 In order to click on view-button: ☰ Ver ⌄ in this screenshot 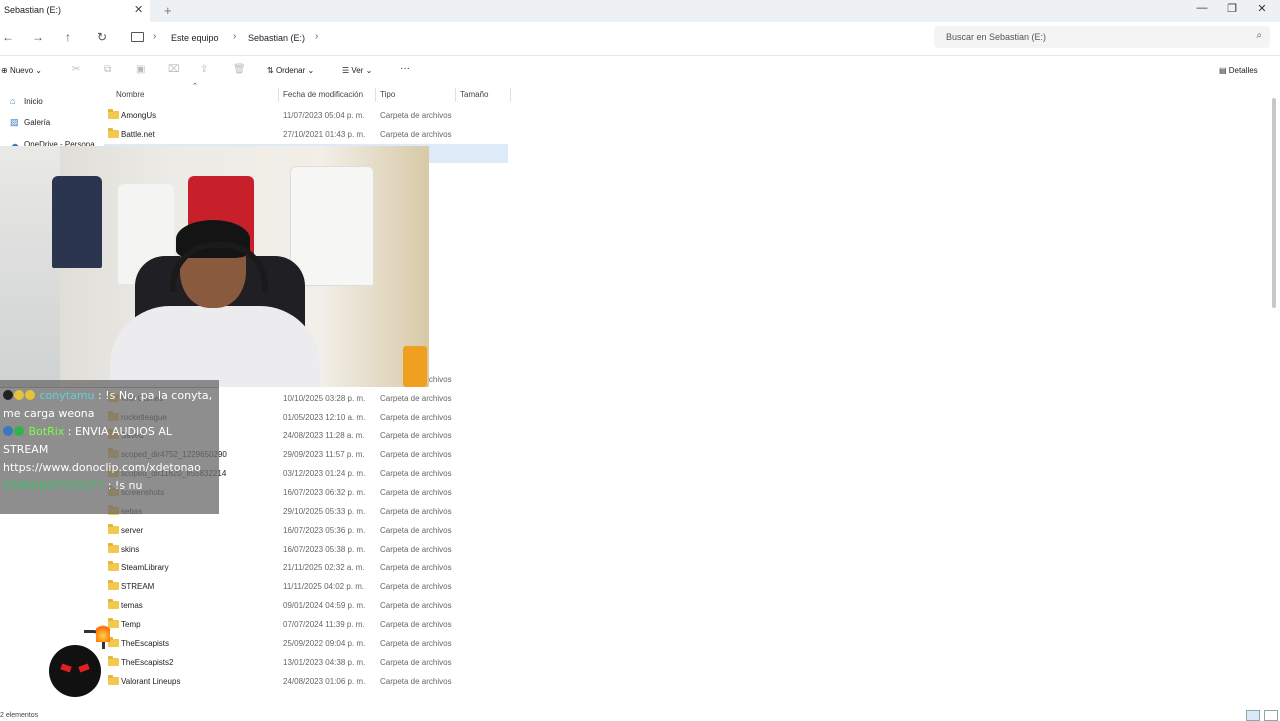, I will do `click(357, 70)`.